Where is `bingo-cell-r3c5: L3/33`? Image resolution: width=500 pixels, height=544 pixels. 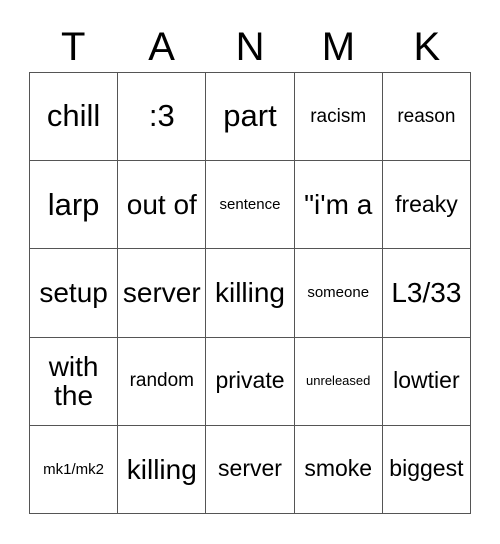
bingo-cell-r3c5: L3/33 is located at coordinates (426, 293).